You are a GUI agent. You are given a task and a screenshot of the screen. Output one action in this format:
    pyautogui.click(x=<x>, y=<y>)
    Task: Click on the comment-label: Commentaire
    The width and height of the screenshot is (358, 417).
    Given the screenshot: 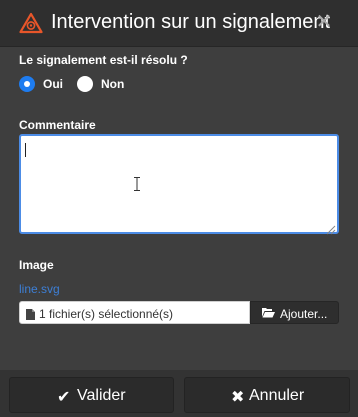 What is the action you would take?
    pyautogui.click(x=57, y=125)
    